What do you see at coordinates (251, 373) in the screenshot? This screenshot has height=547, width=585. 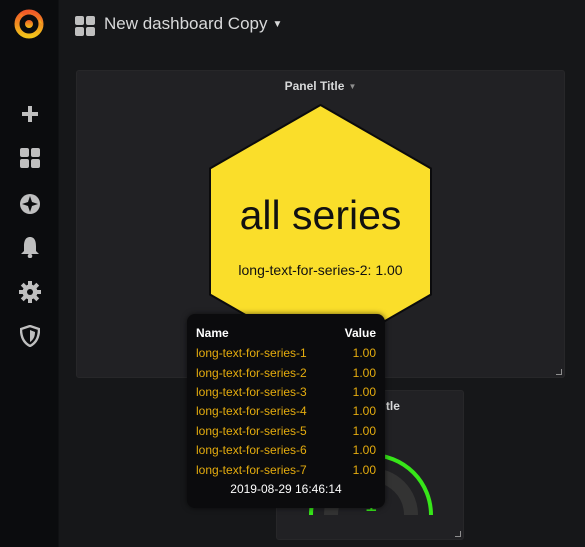 I see `tooltip-row-name: long-text-for-series-2` at bounding box center [251, 373].